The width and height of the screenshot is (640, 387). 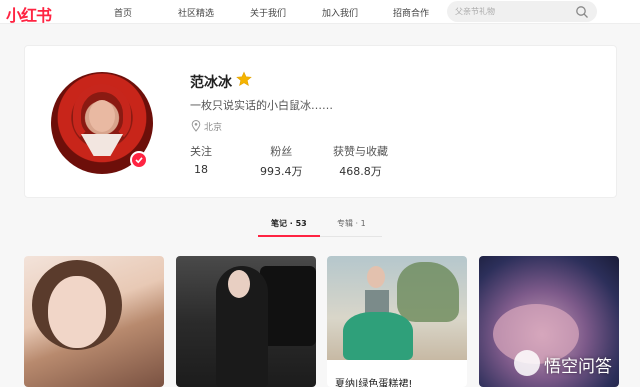 What do you see at coordinates (201, 169) in the screenshot?
I see `stat-value: 18` at bounding box center [201, 169].